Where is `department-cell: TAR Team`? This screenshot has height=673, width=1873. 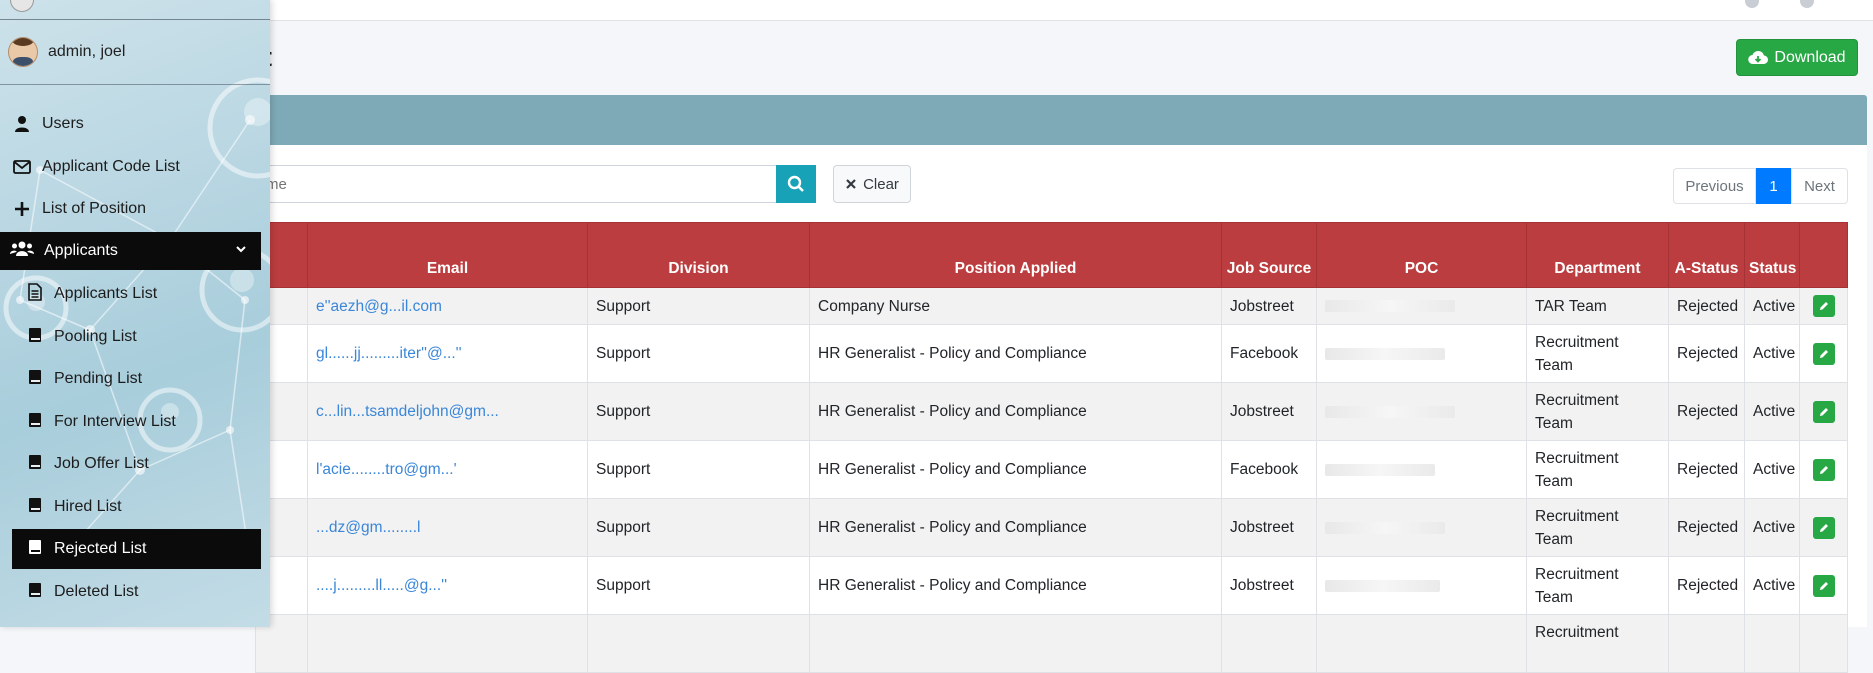
department-cell: TAR Team is located at coordinates (1597, 306).